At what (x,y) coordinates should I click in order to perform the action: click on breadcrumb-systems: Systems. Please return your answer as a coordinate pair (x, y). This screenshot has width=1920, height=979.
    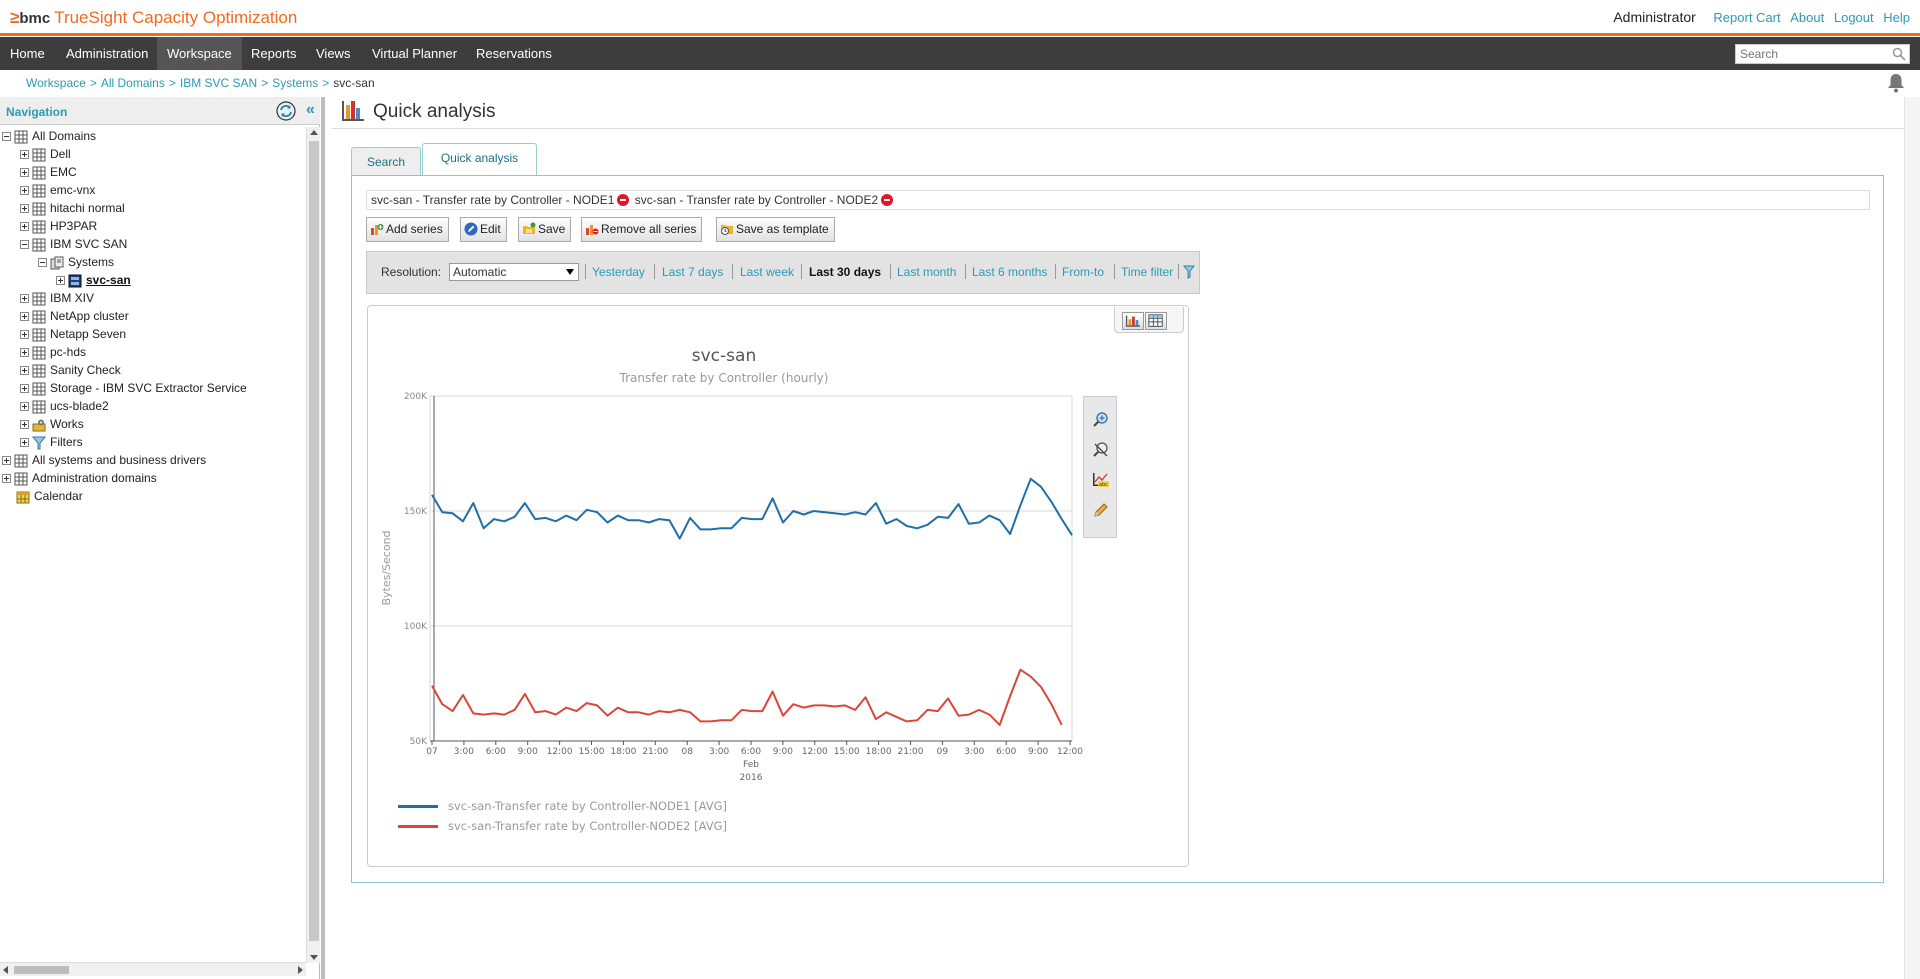
    Looking at the image, I should click on (295, 83).